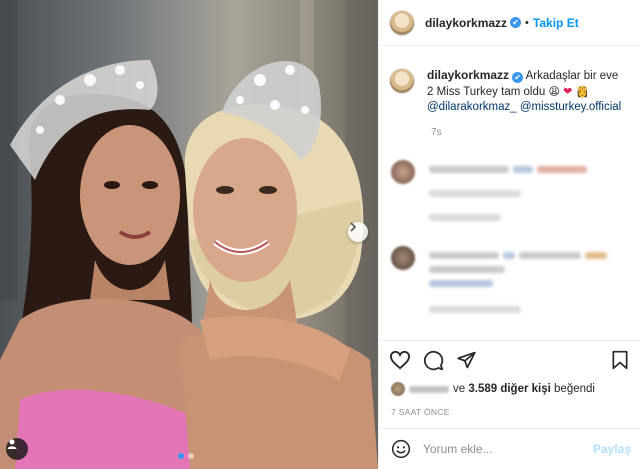 This screenshot has width=640, height=469. I want to click on like-button, so click(400, 360).